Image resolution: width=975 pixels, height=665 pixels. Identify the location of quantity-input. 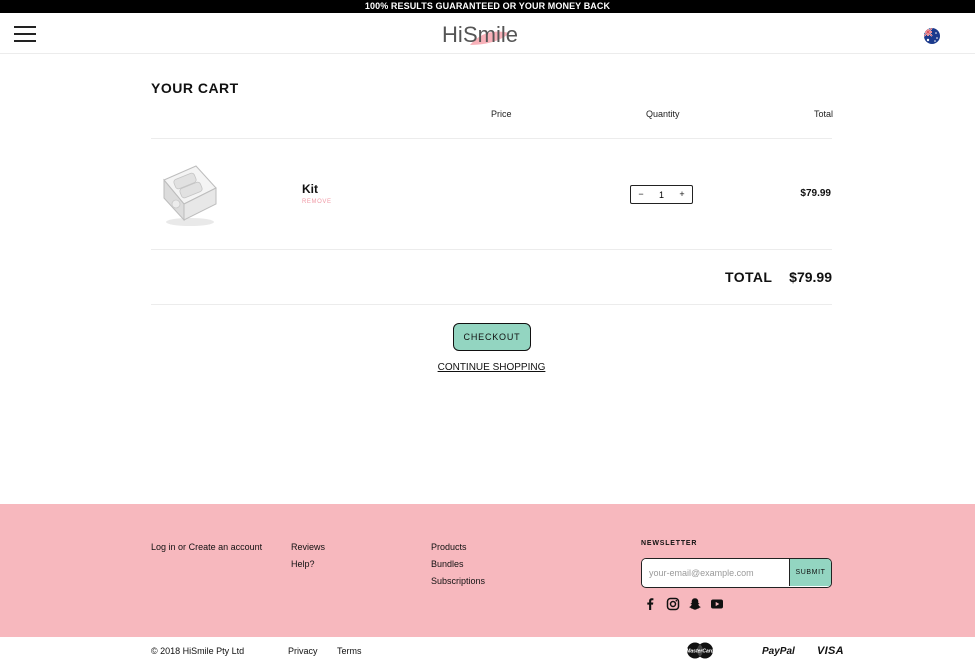
(661, 194).